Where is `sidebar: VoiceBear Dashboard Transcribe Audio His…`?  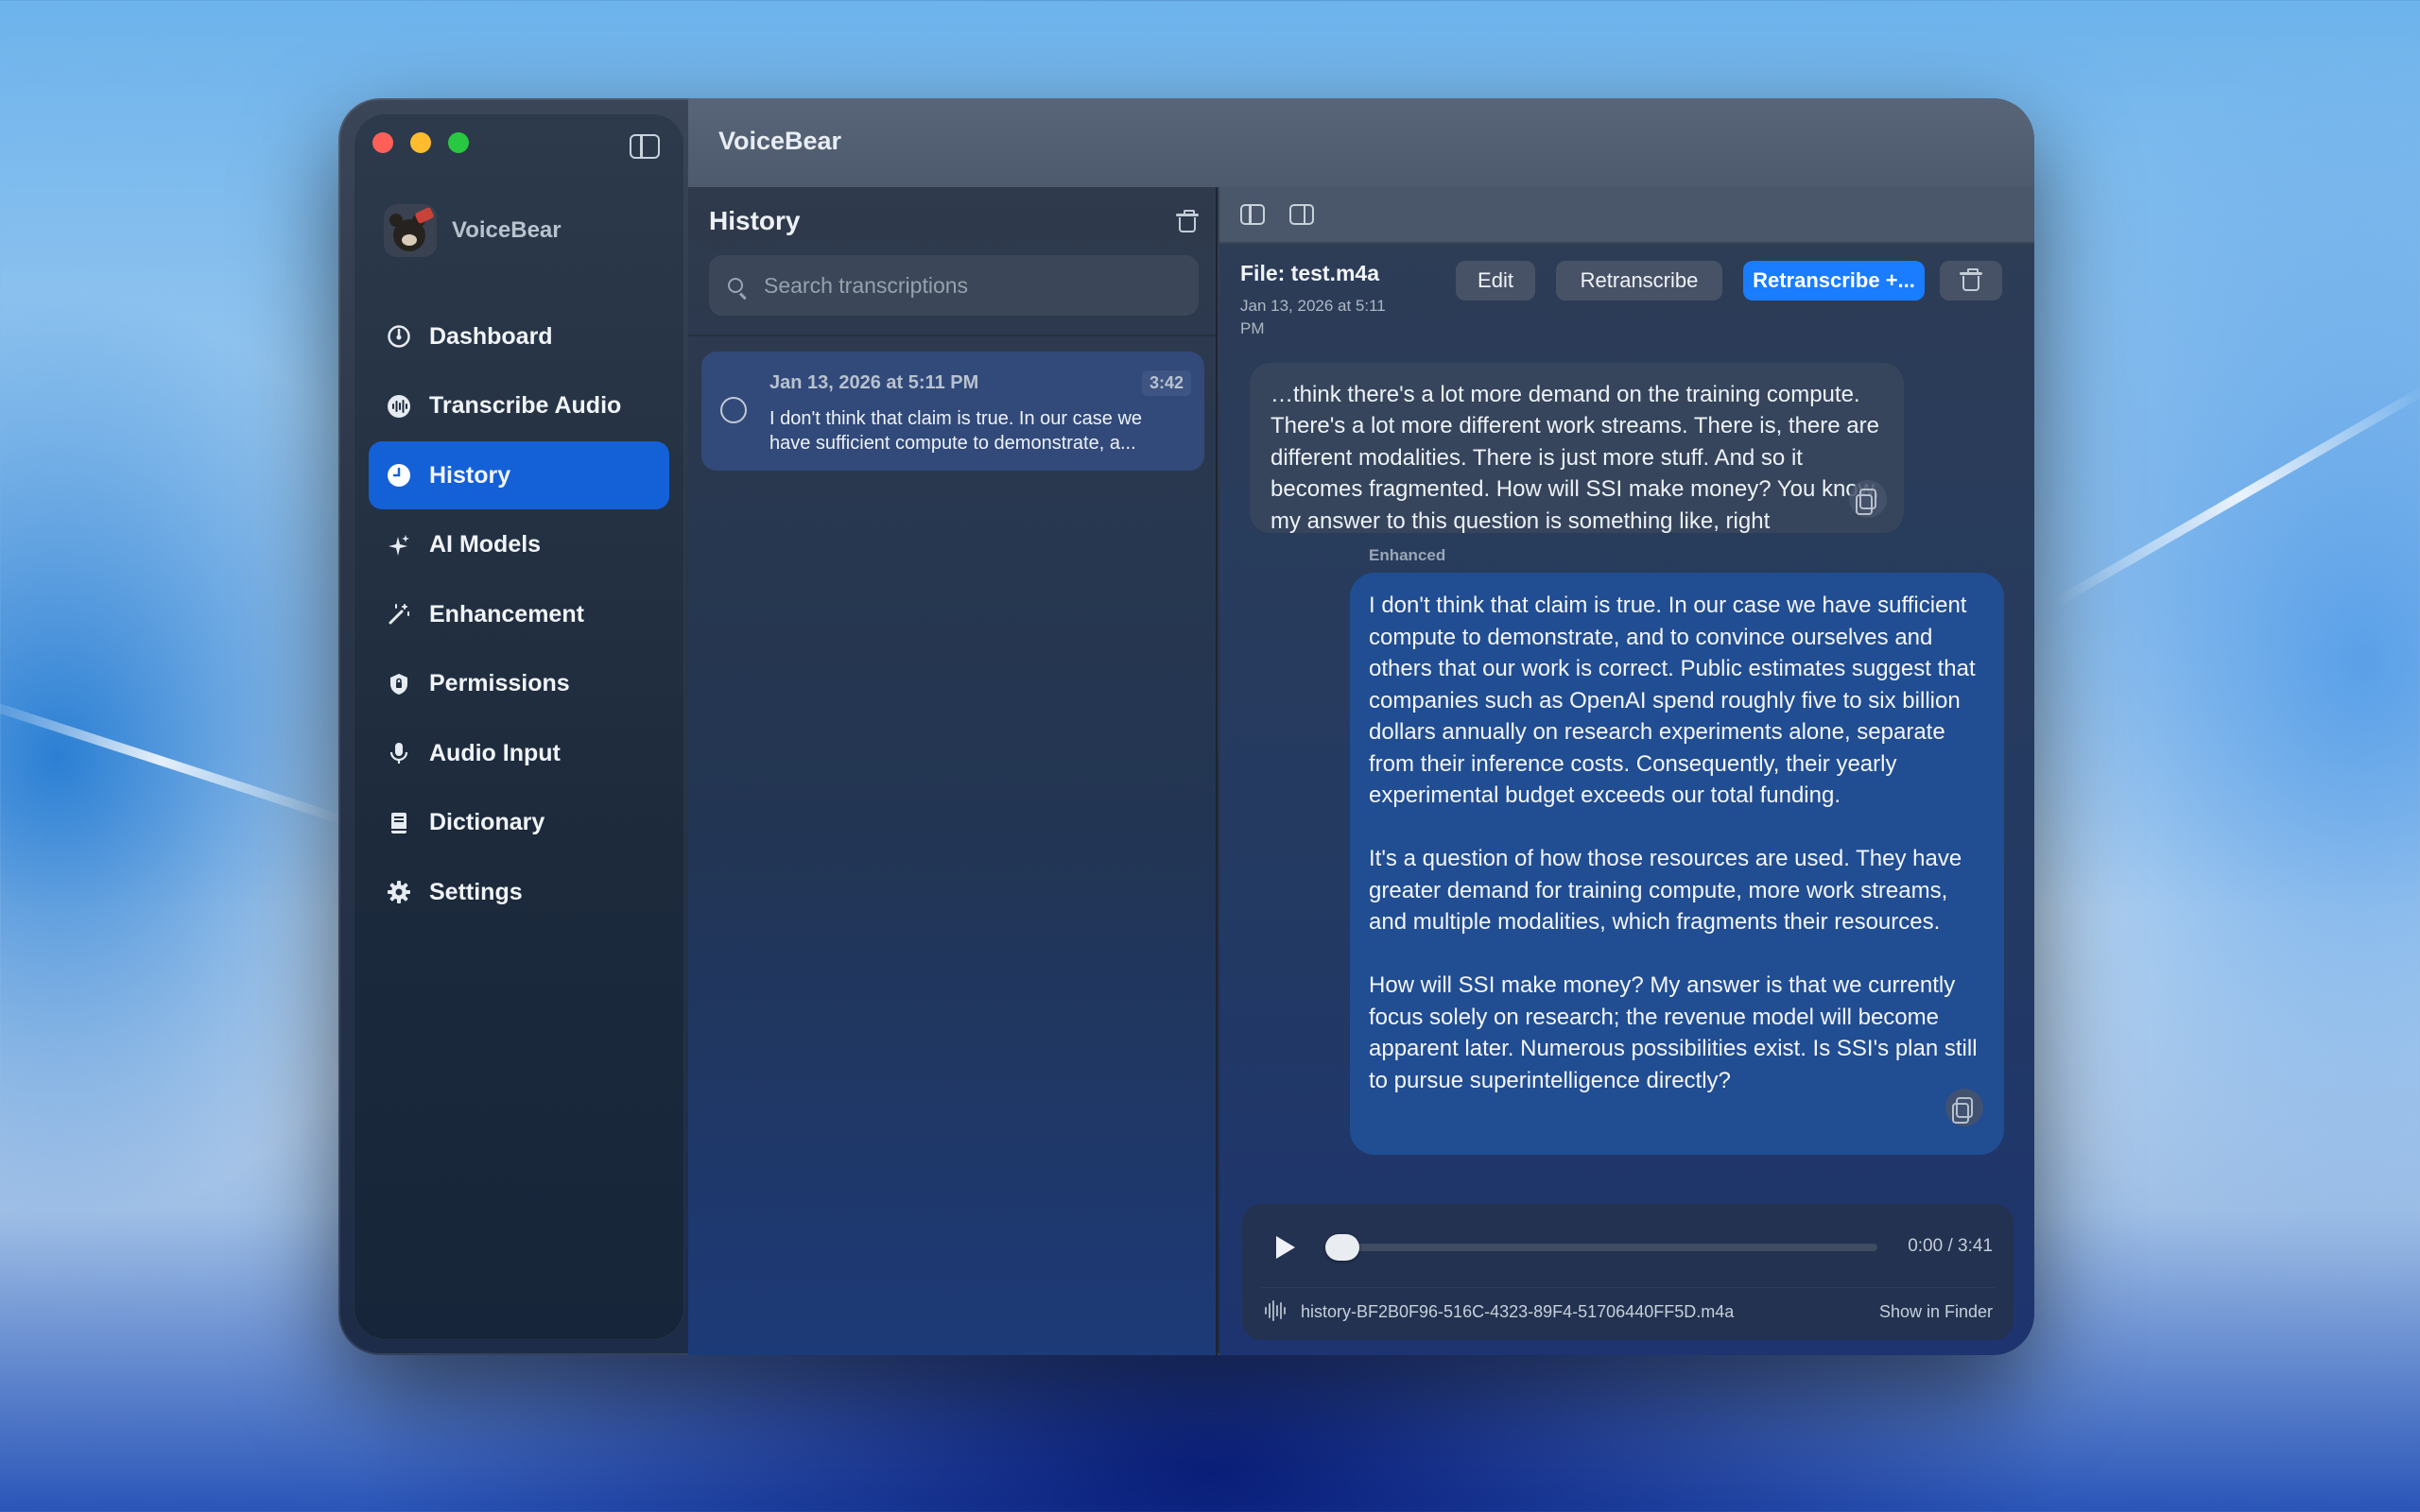 sidebar: VoiceBear Dashboard Transcribe Audio His… is located at coordinates (519, 726).